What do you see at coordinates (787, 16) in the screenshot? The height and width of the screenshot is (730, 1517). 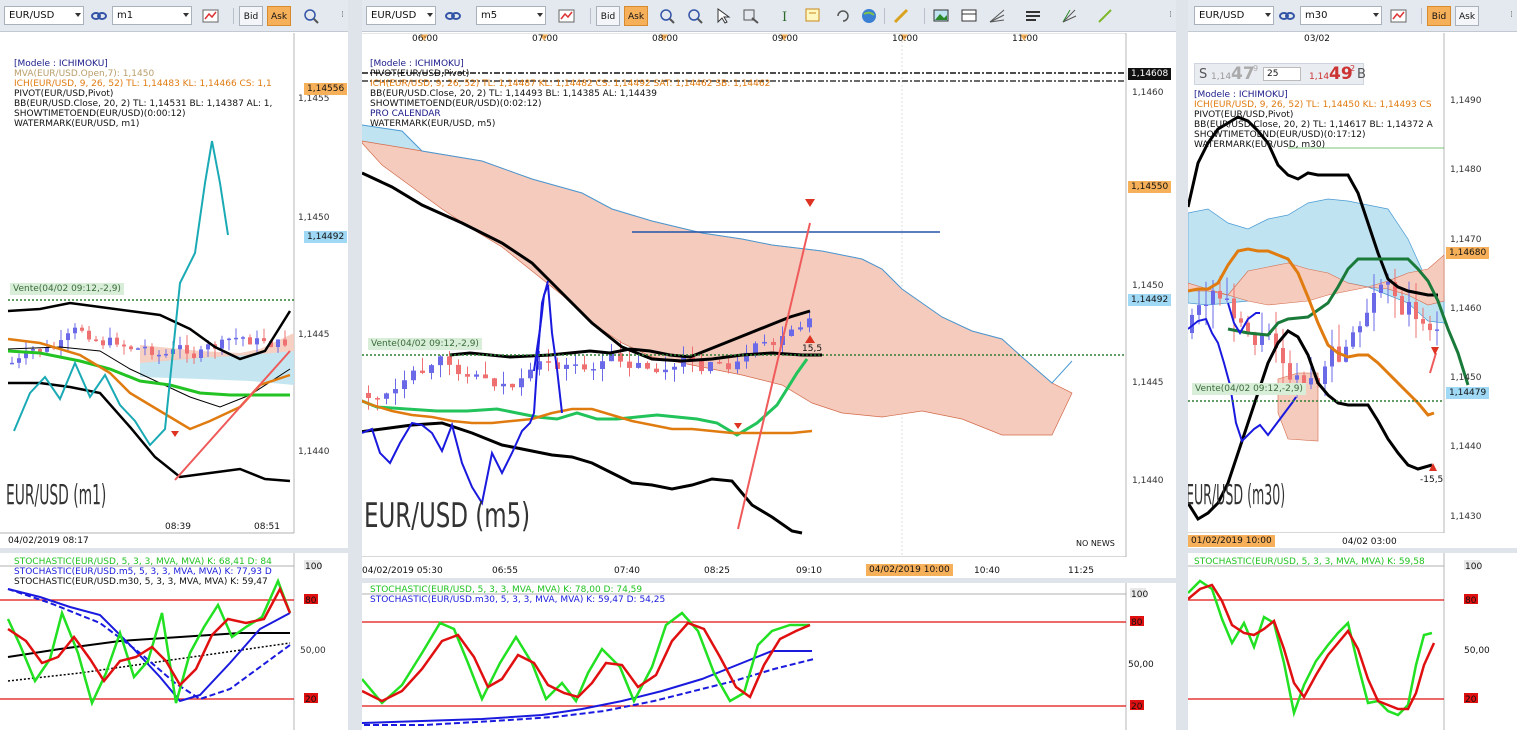 I see `text-icon: I` at bounding box center [787, 16].